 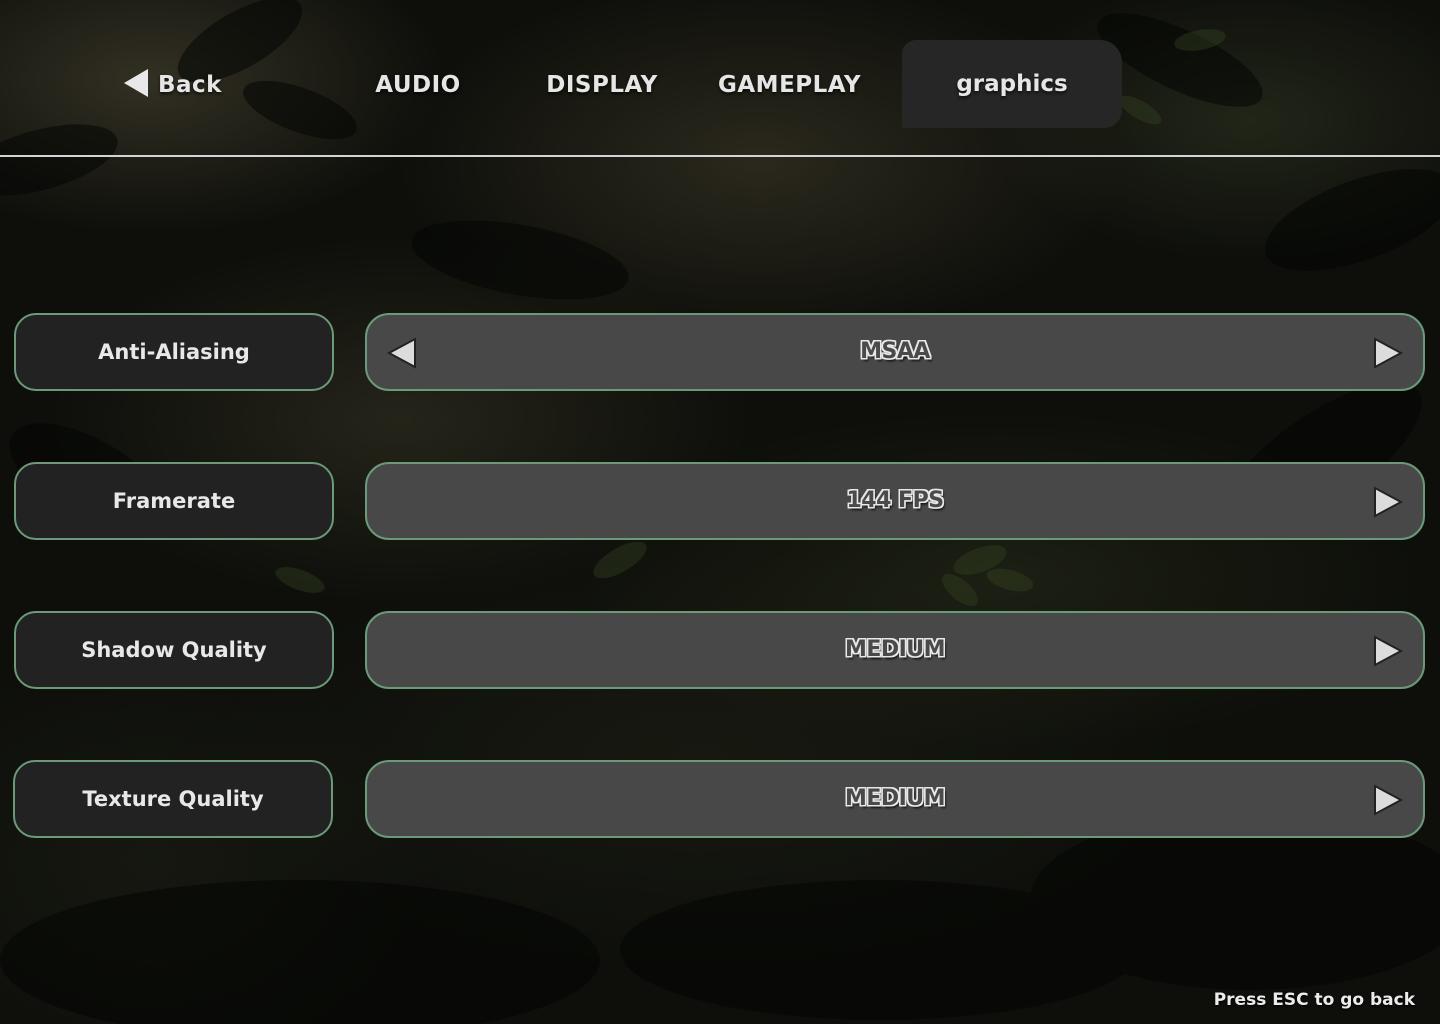 I want to click on triangle-left-icon, so click(x=136, y=82).